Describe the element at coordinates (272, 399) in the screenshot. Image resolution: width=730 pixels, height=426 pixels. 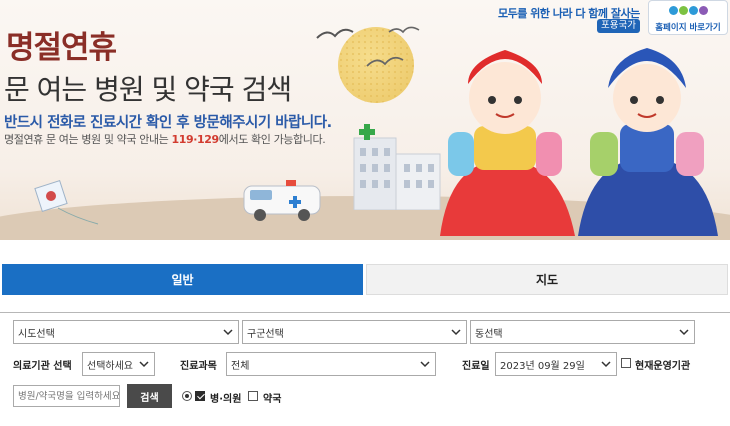
I see `pharmacy-checkbox-label: 약국` at that location.